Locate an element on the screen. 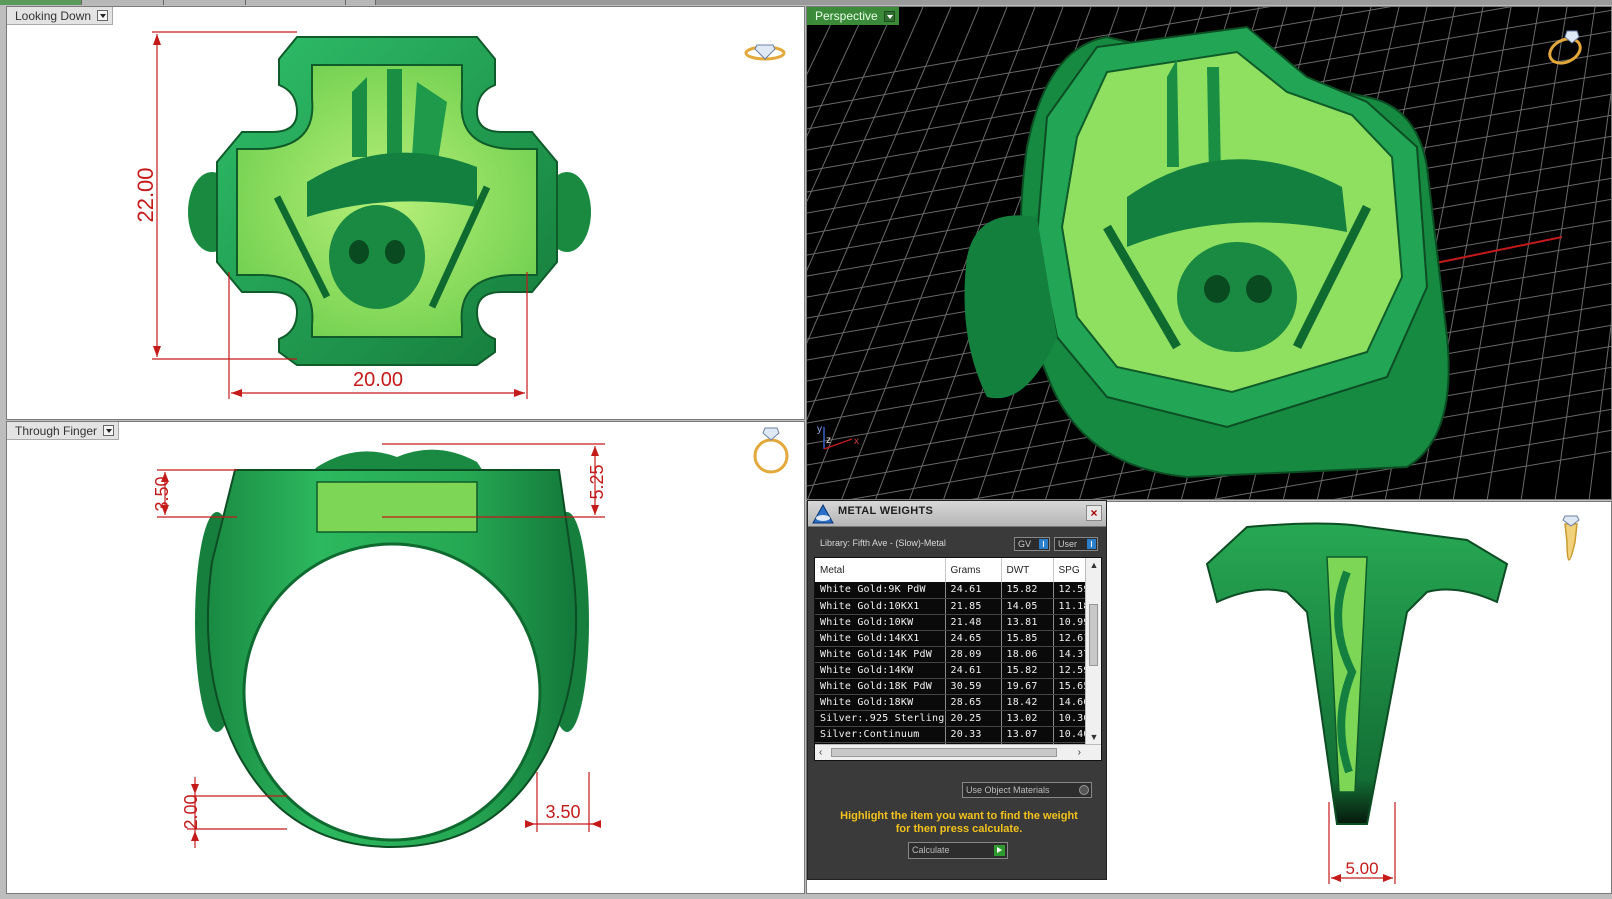 The image size is (1612, 899). table-cell: 11.18 is located at coordinates (1069, 606).